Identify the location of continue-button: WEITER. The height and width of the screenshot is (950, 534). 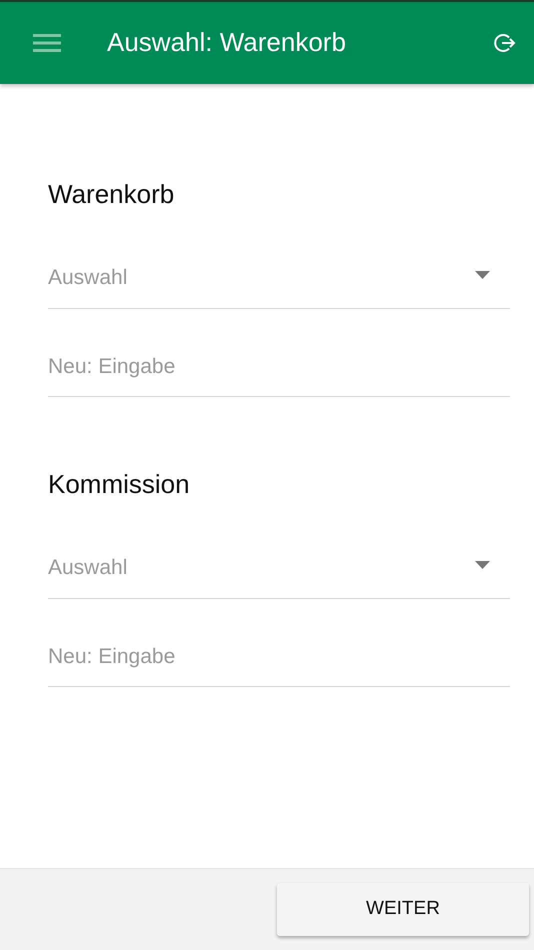
(403, 909).